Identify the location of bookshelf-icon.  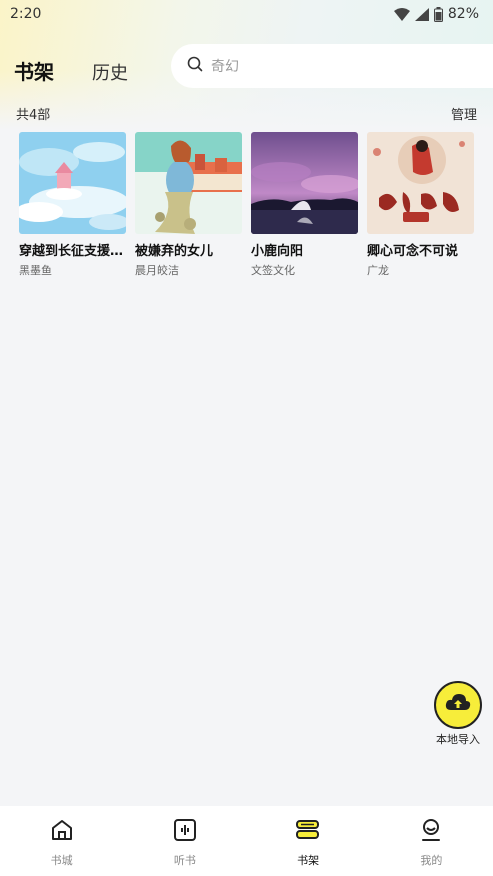
(308, 832).